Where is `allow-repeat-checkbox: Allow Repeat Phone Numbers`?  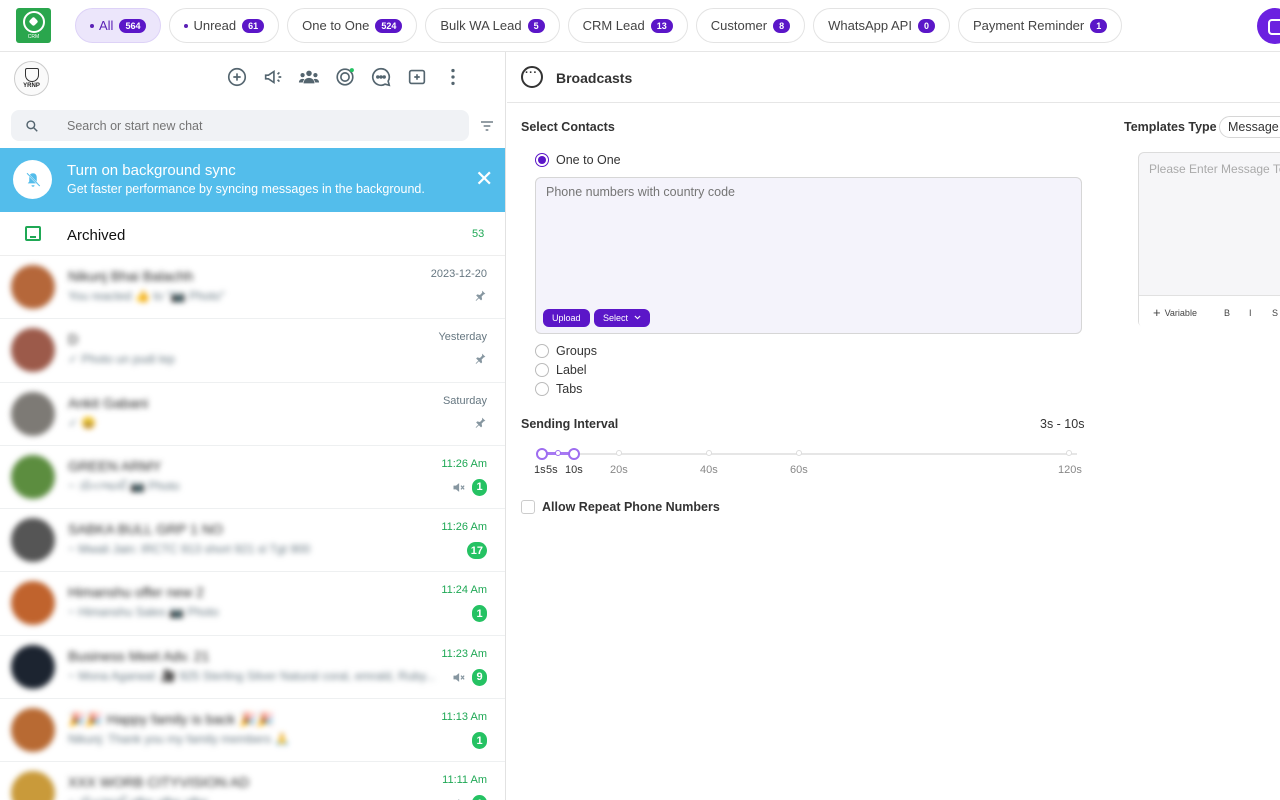
allow-repeat-checkbox: Allow Repeat Phone Numbers is located at coordinates (620, 507).